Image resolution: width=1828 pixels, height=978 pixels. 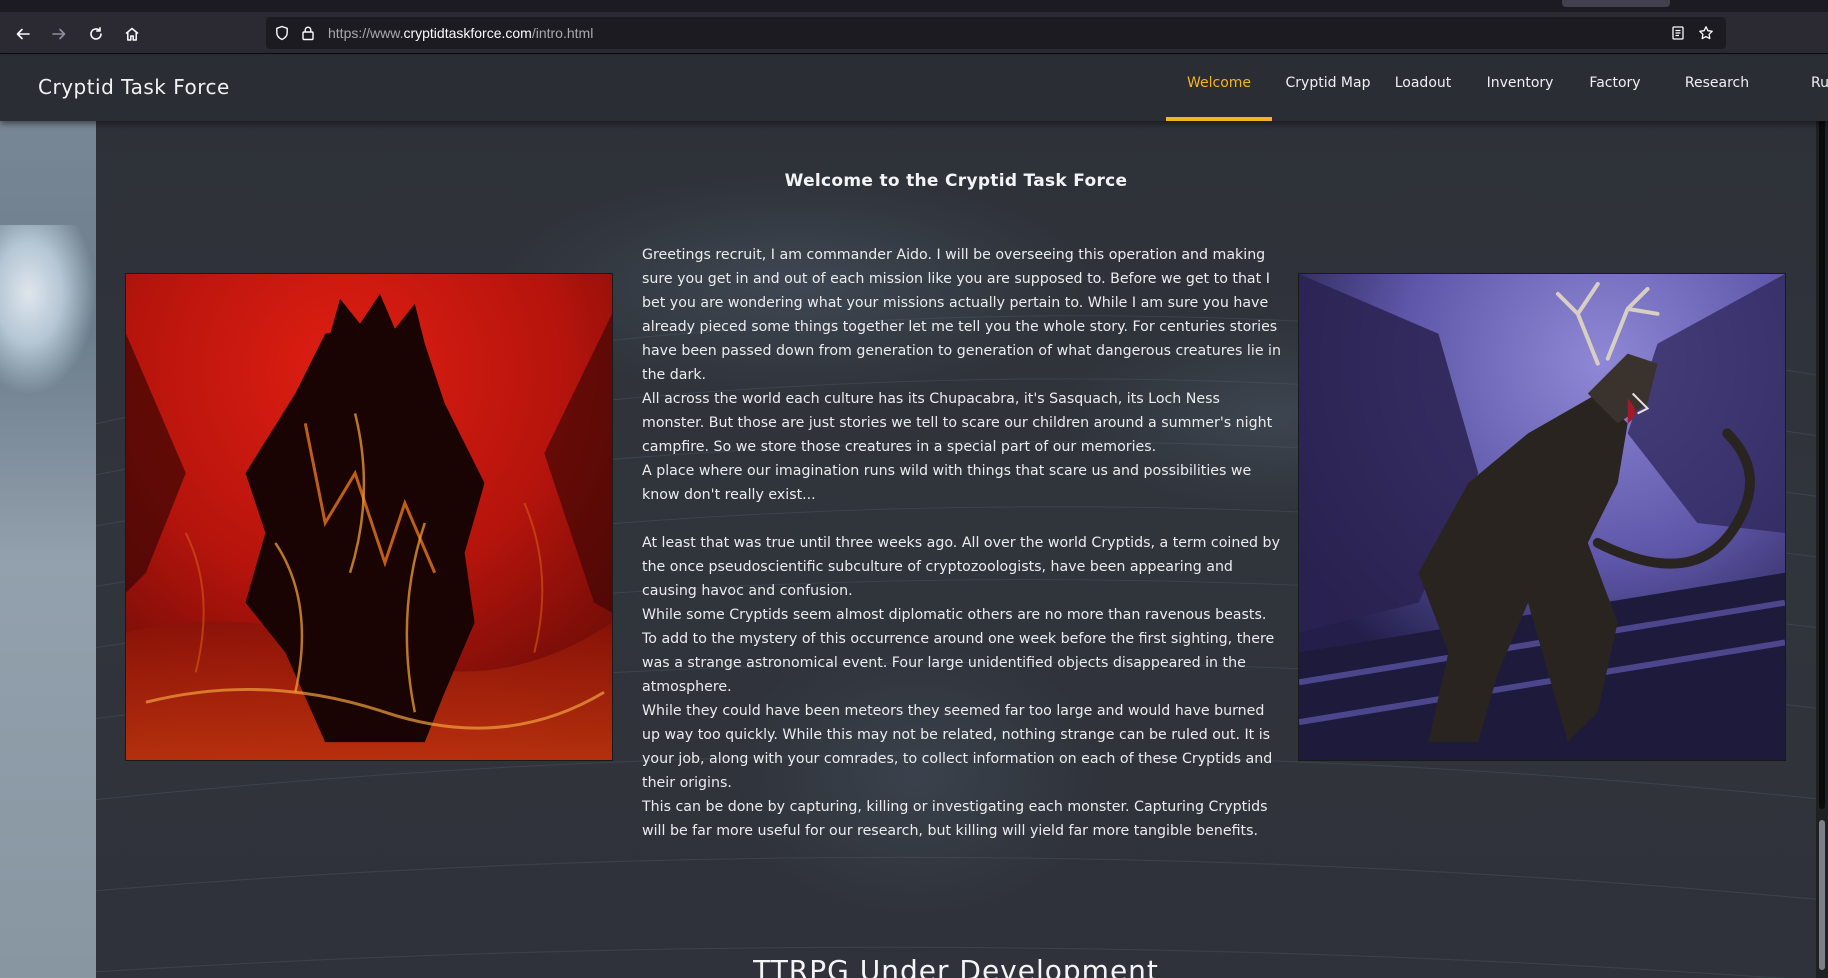 What do you see at coordinates (956, 966) in the screenshot?
I see `section-heading: TTRPG Under Development` at bounding box center [956, 966].